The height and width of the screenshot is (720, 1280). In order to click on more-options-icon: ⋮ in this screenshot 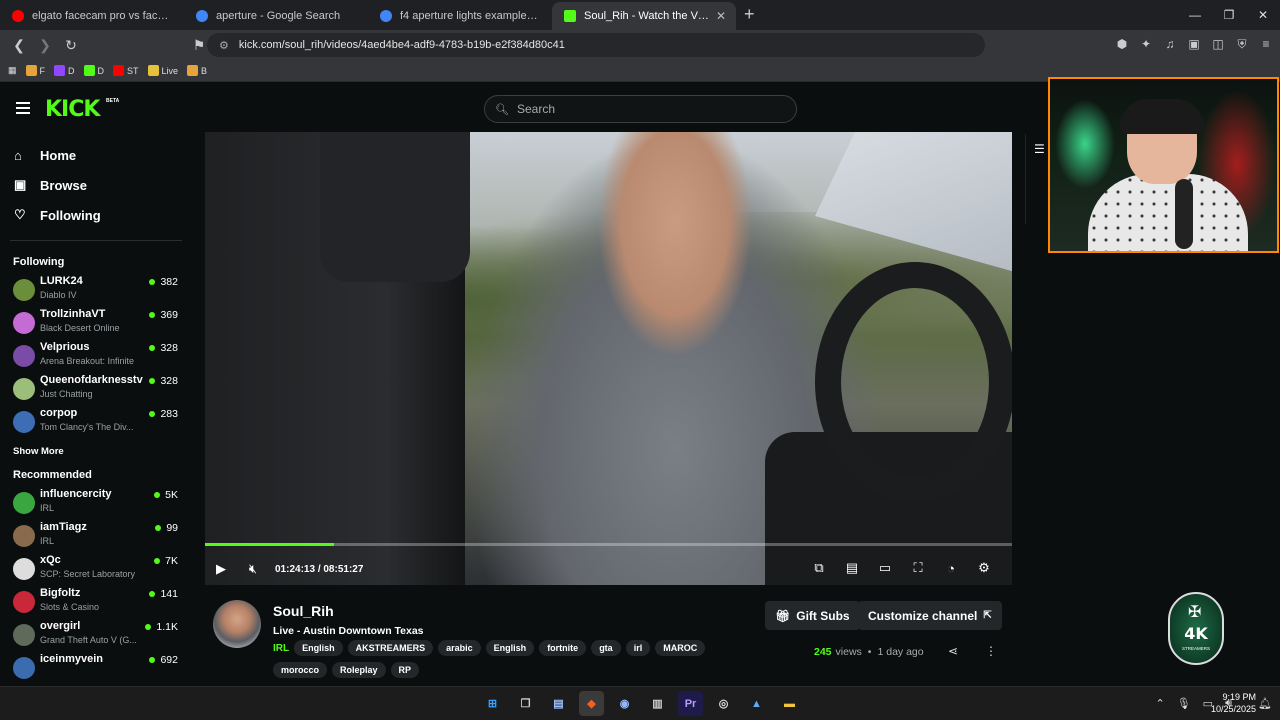, I will do `click(991, 651)`.